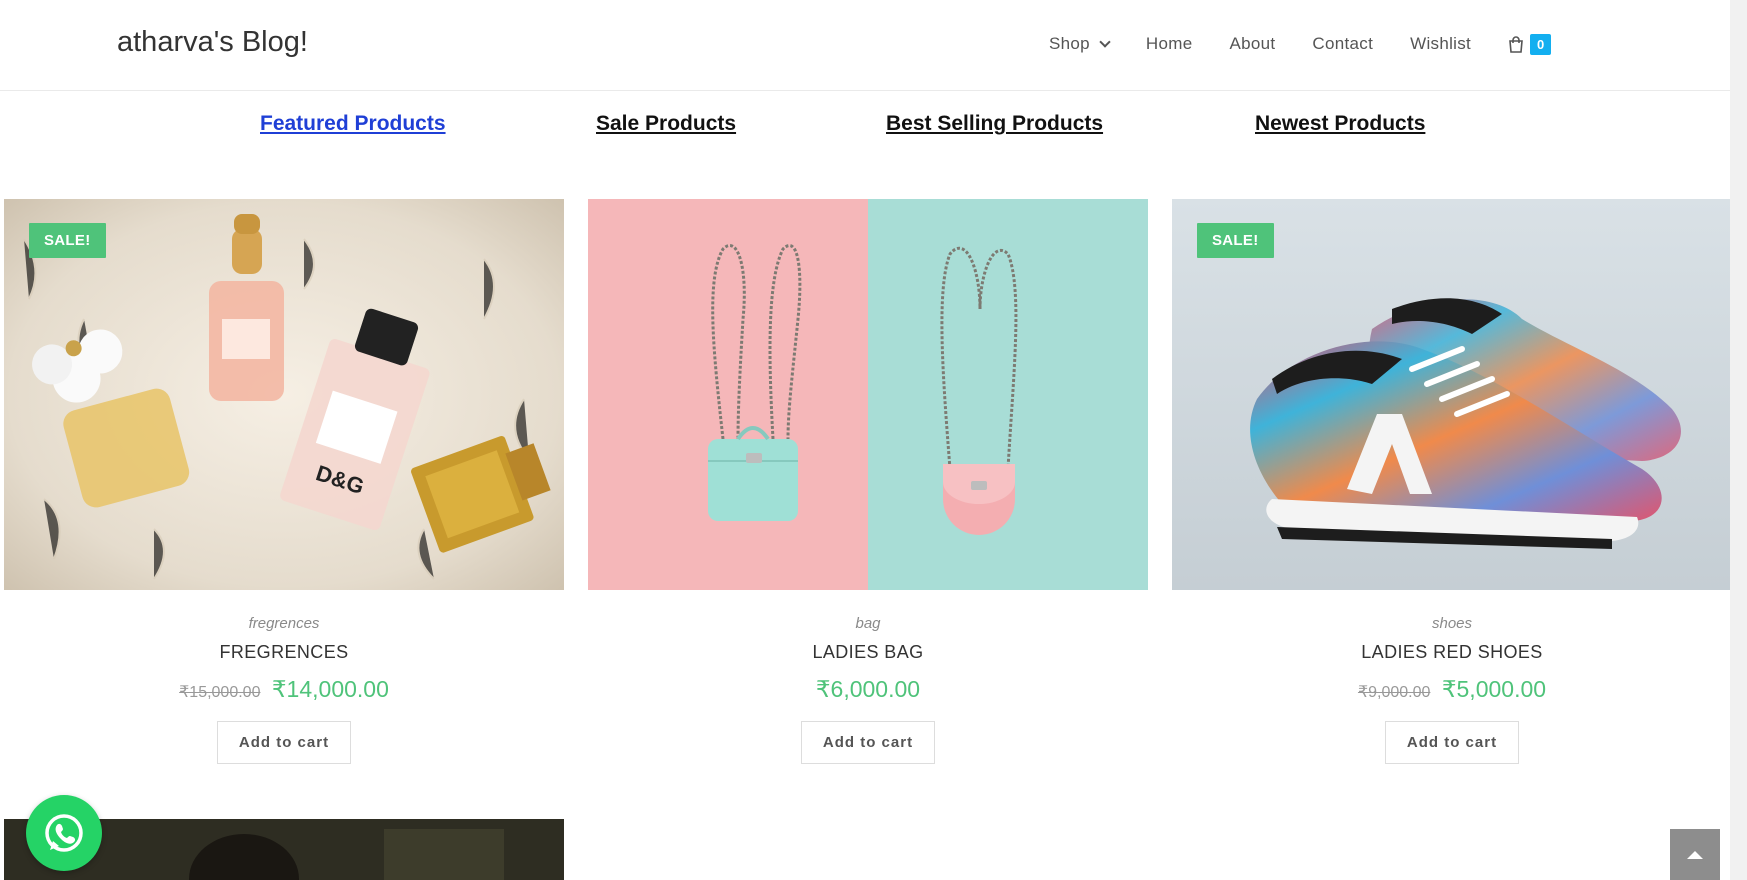 This screenshot has height=880, width=1747. I want to click on arrow-up-icon, so click(1695, 854).